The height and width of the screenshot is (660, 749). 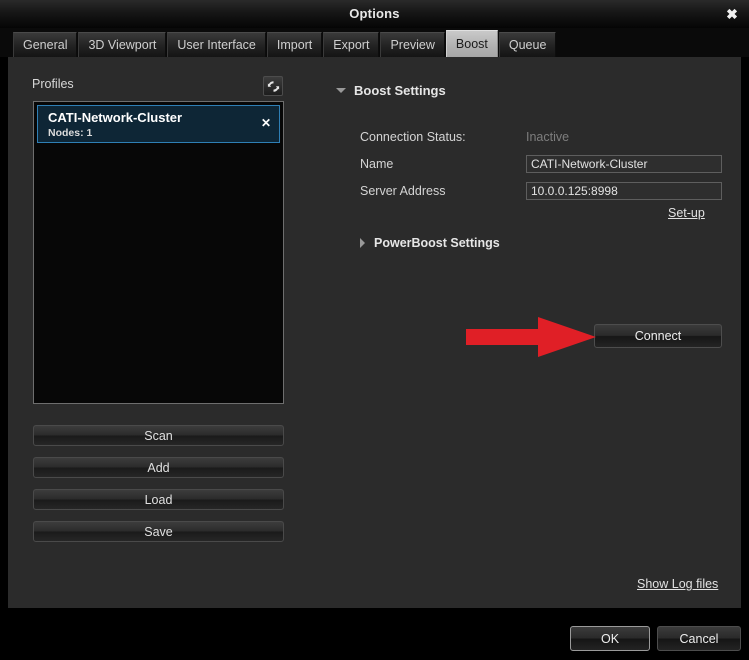 What do you see at coordinates (53, 84) in the screenshot?
I see `profiles-label: Profiles` at bounding box center [53, 84].